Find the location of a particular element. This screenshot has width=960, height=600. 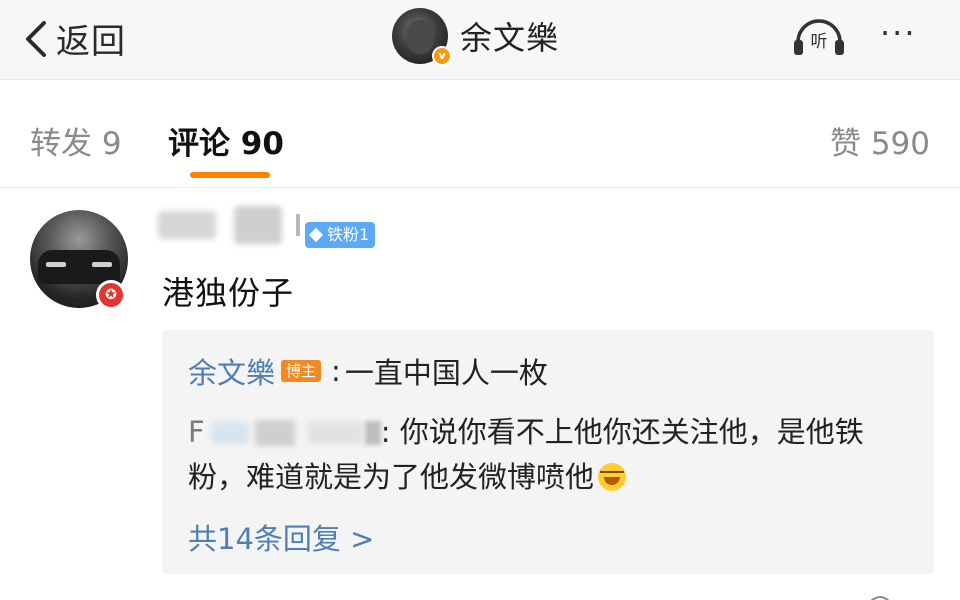

reply-text: 一直中国人一枚 is located at coordinates (446, 373).